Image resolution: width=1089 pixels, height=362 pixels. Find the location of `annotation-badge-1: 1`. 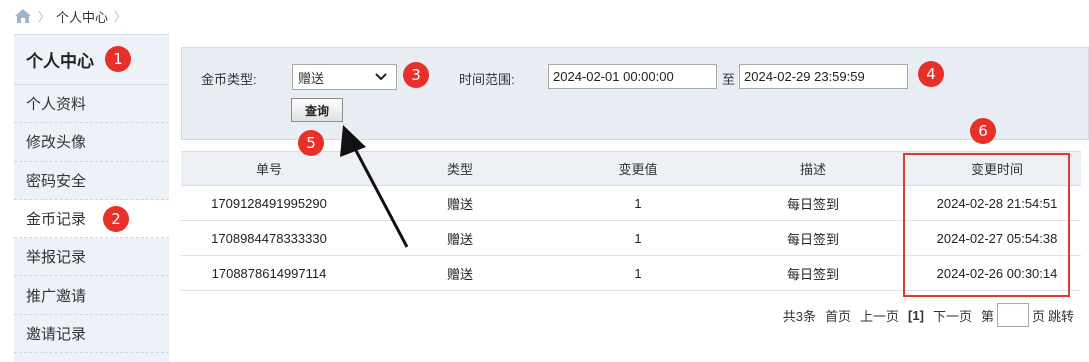

annotation-badge-1: 1 is located at coordinates (118, 59).